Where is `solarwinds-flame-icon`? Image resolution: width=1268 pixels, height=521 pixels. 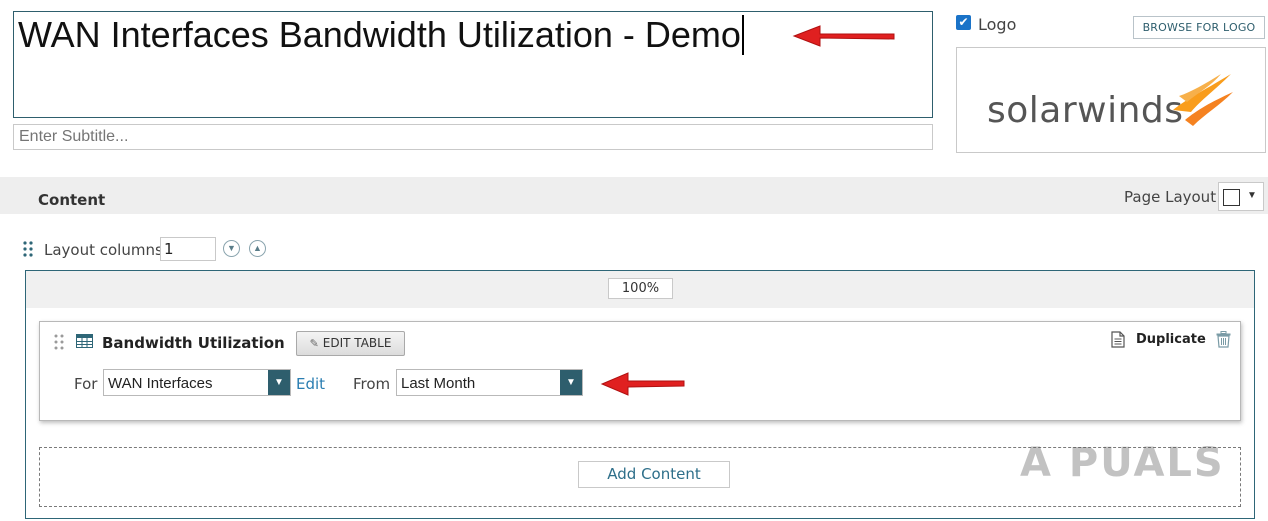 solarwinds-flame-icon is located at coordinates (1203, 100).